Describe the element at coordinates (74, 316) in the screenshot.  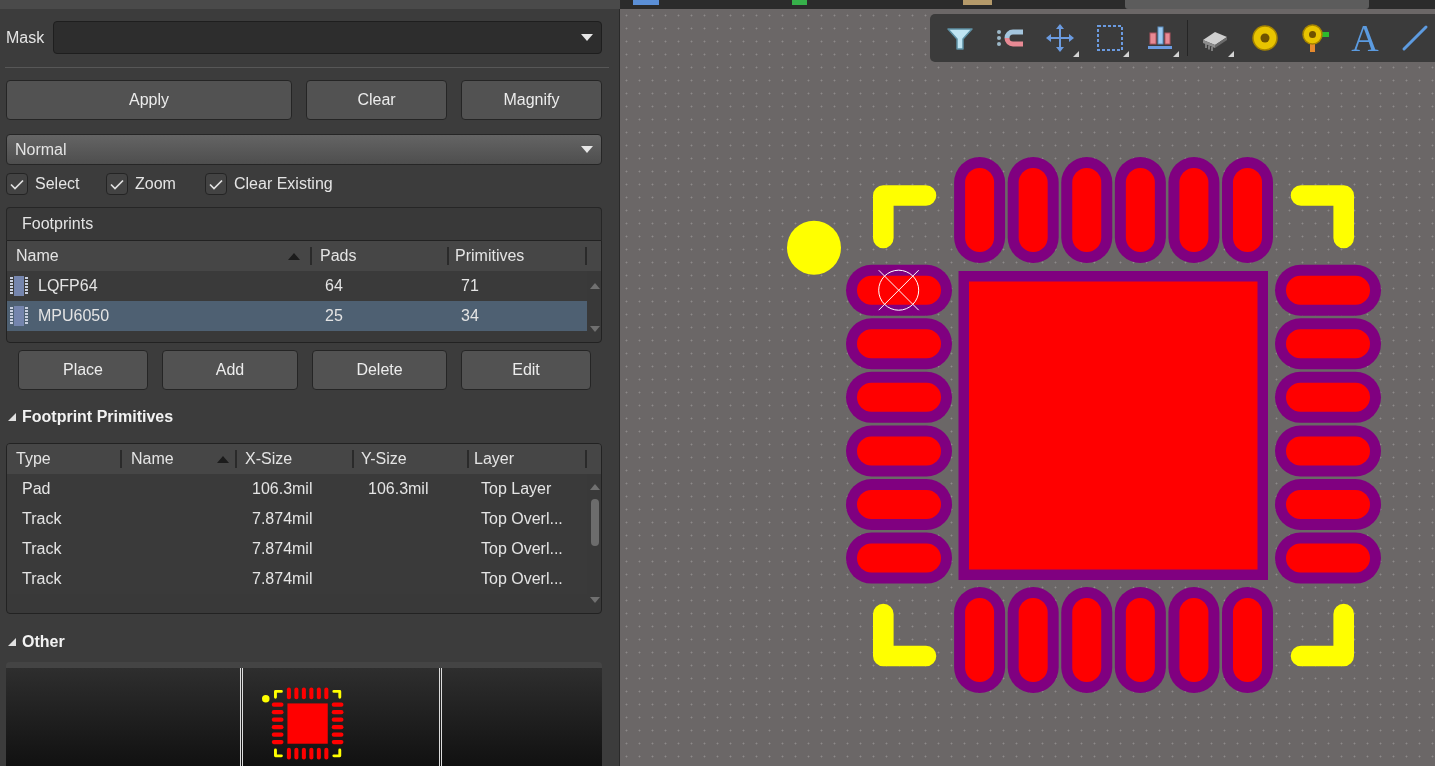
I see `table-cell: MPU6050` at that location.